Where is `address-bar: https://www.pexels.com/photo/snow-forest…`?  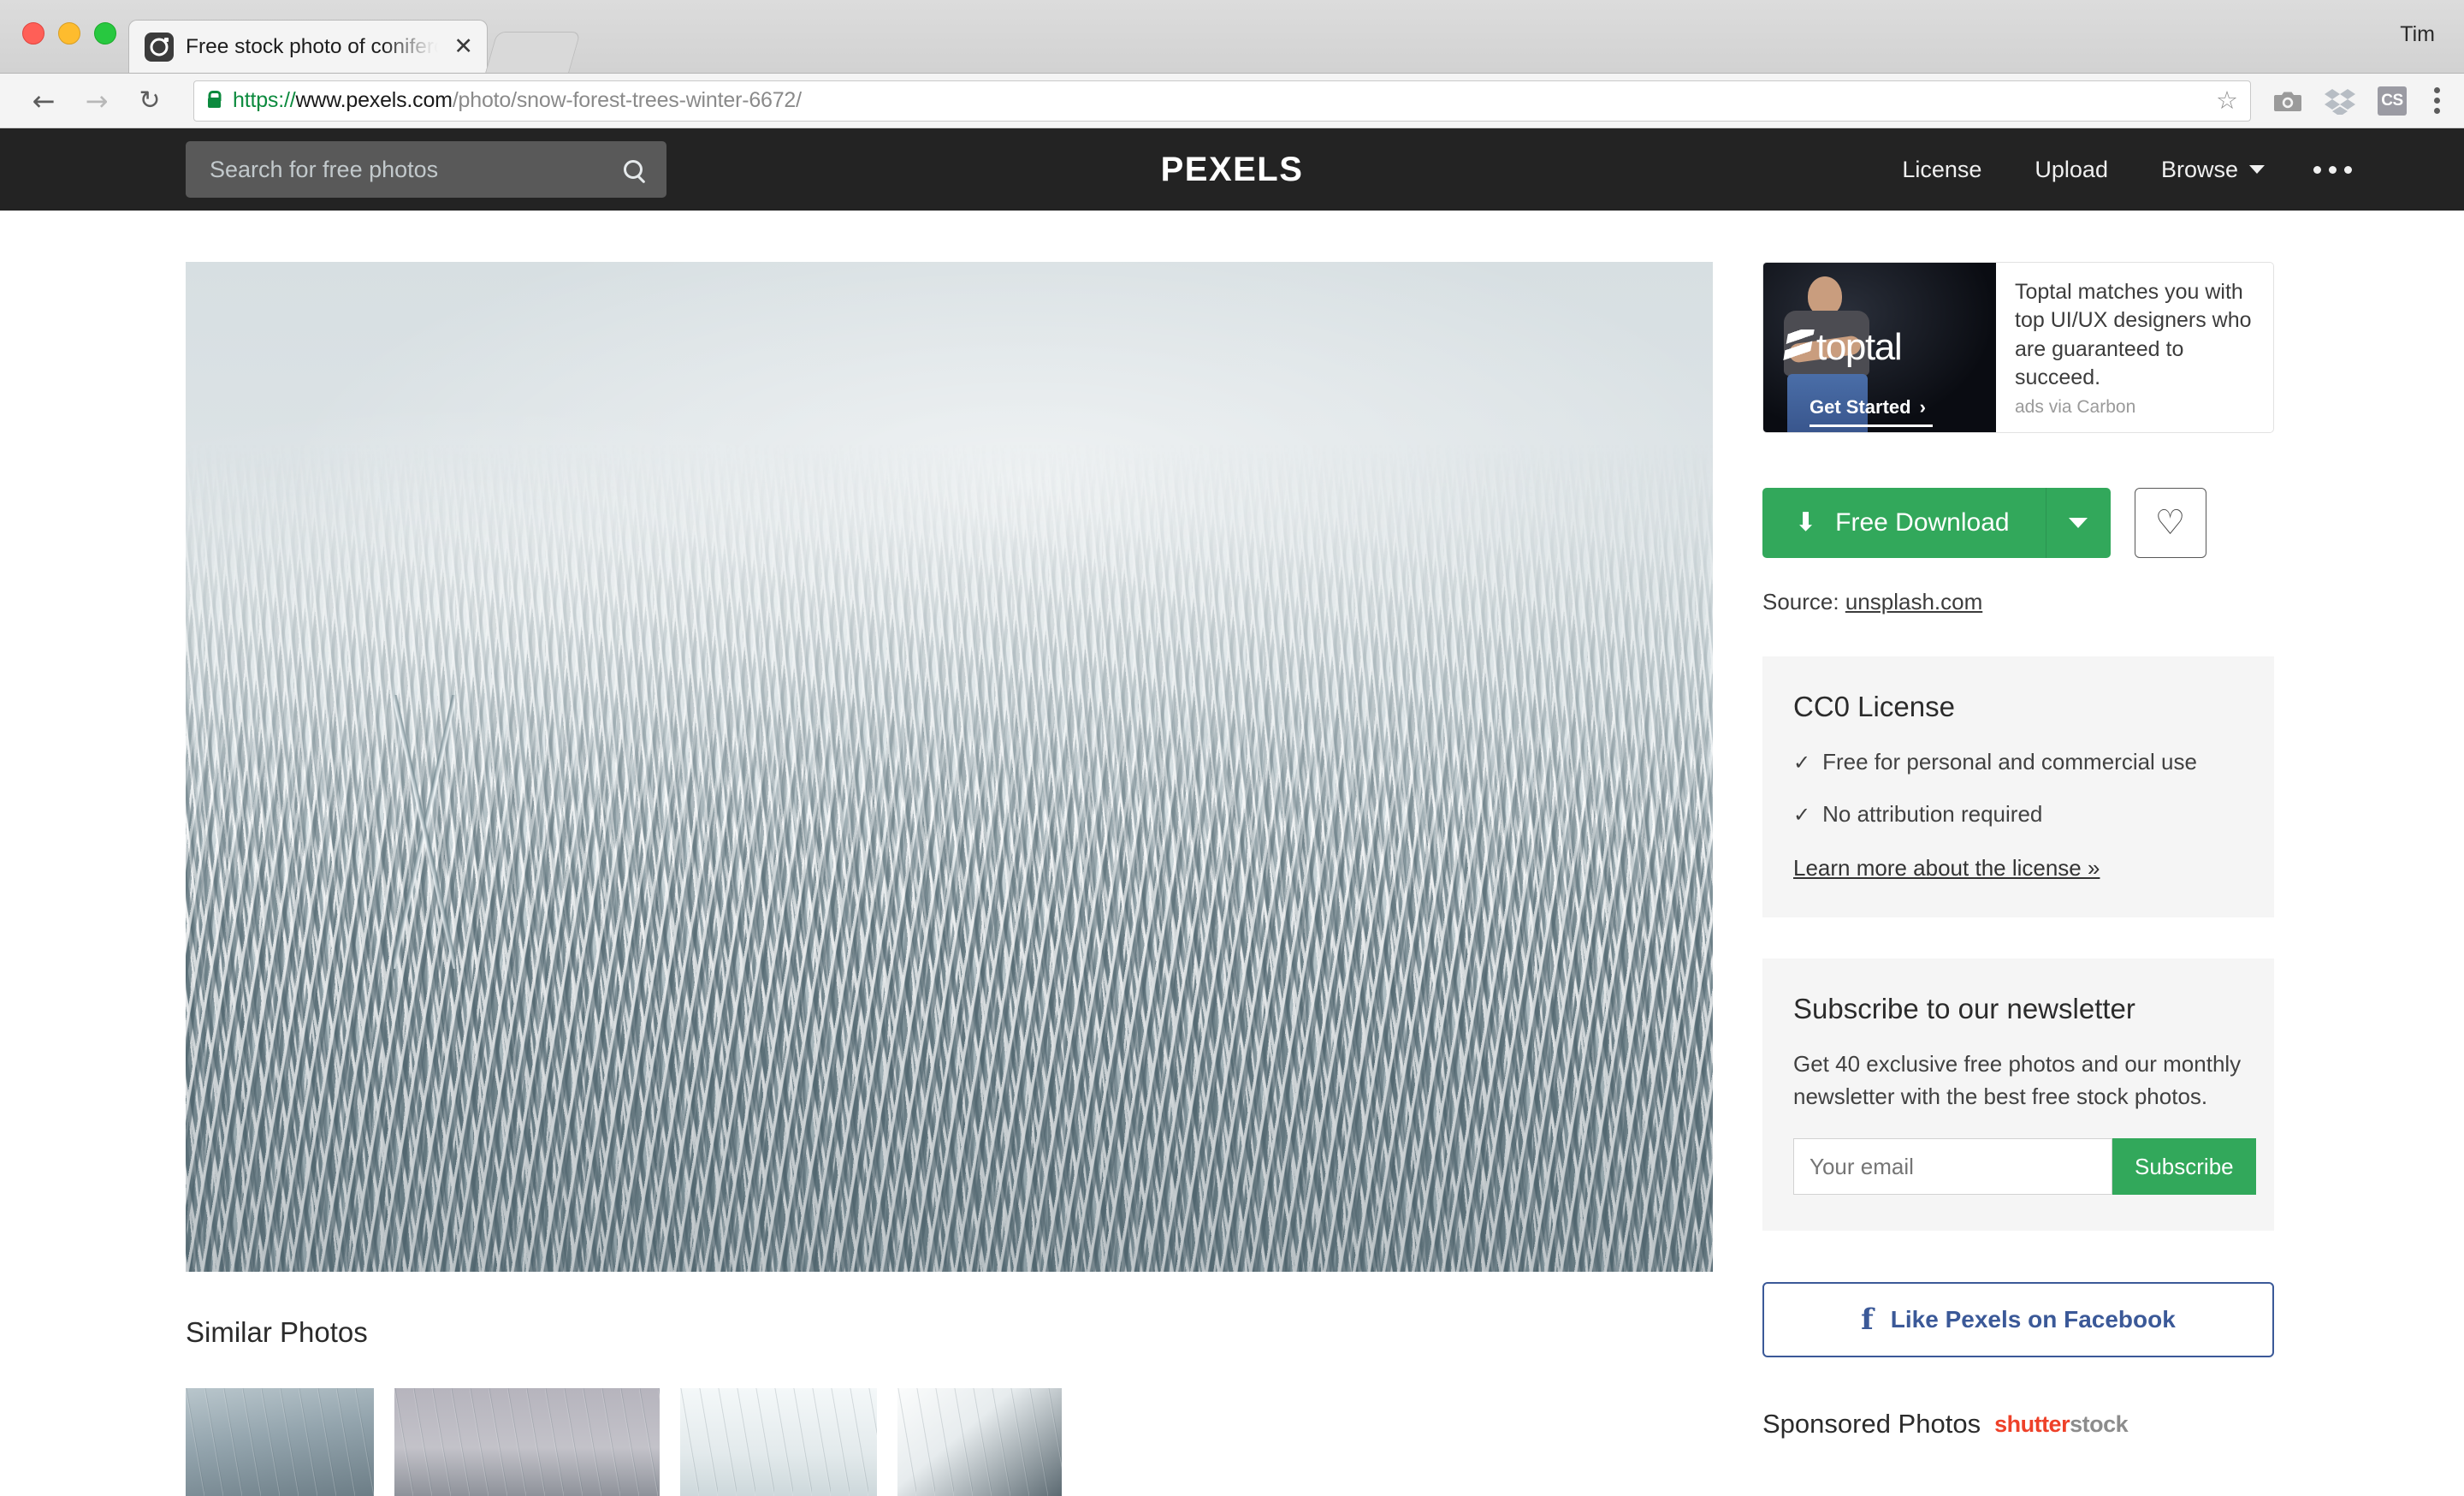
address-bar: https://www.pexels.com/photo/snow-forest… is located at coordinates (1222, 101).